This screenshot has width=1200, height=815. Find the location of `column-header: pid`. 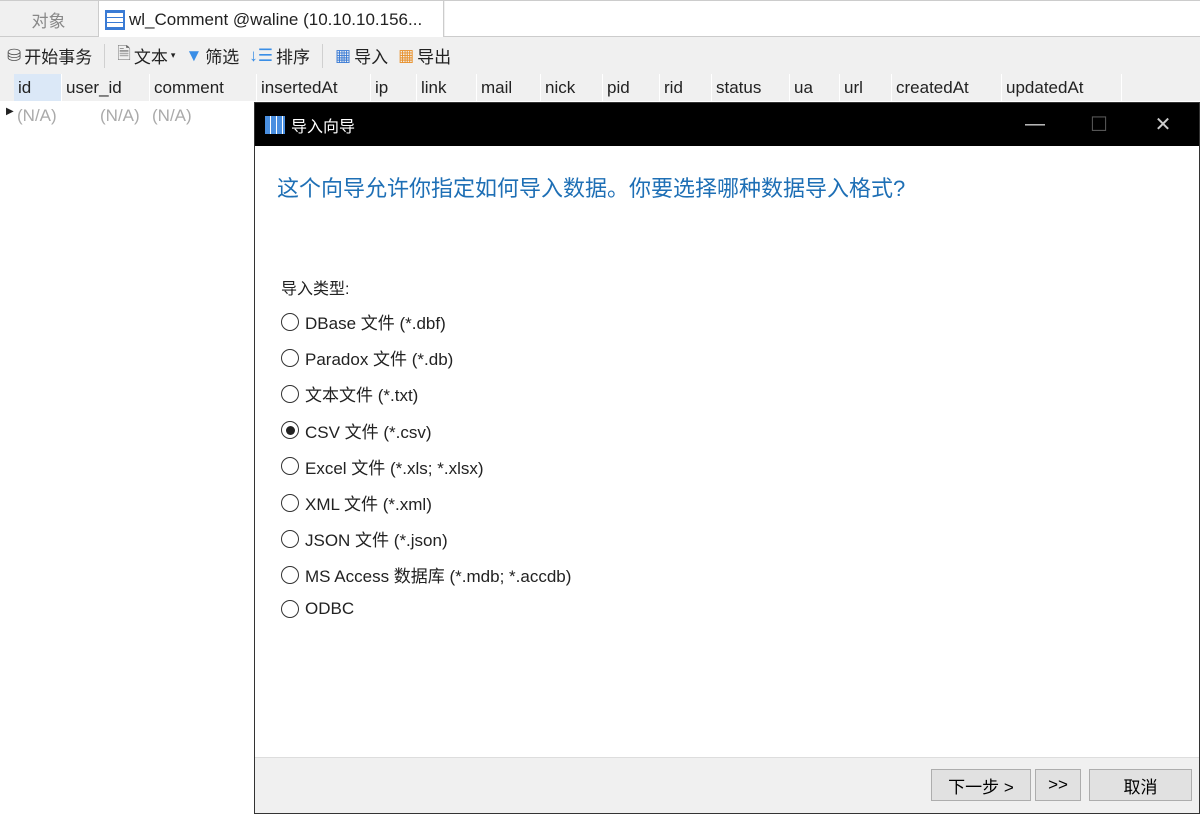

column-header: pid is located at coordinates (631, 87).